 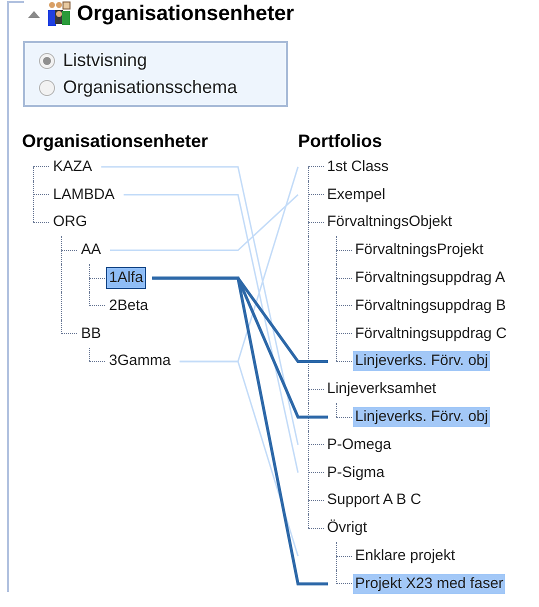 I want to click on view-option-radio: Listvisning, so click(x=155, y=60).